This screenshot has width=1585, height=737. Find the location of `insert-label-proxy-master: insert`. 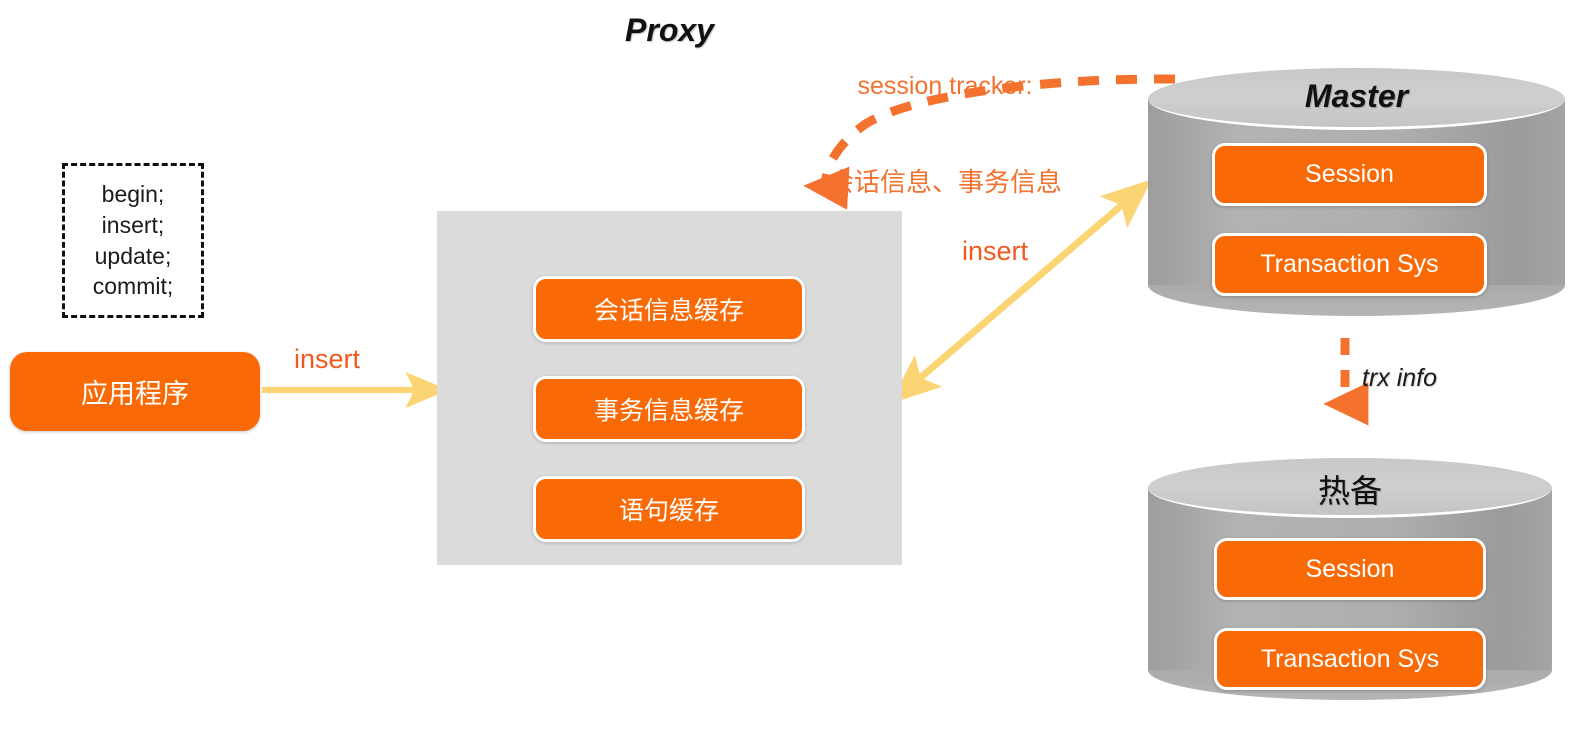

insert-label-proxy-master: insert is located at coordinates (995, 251).